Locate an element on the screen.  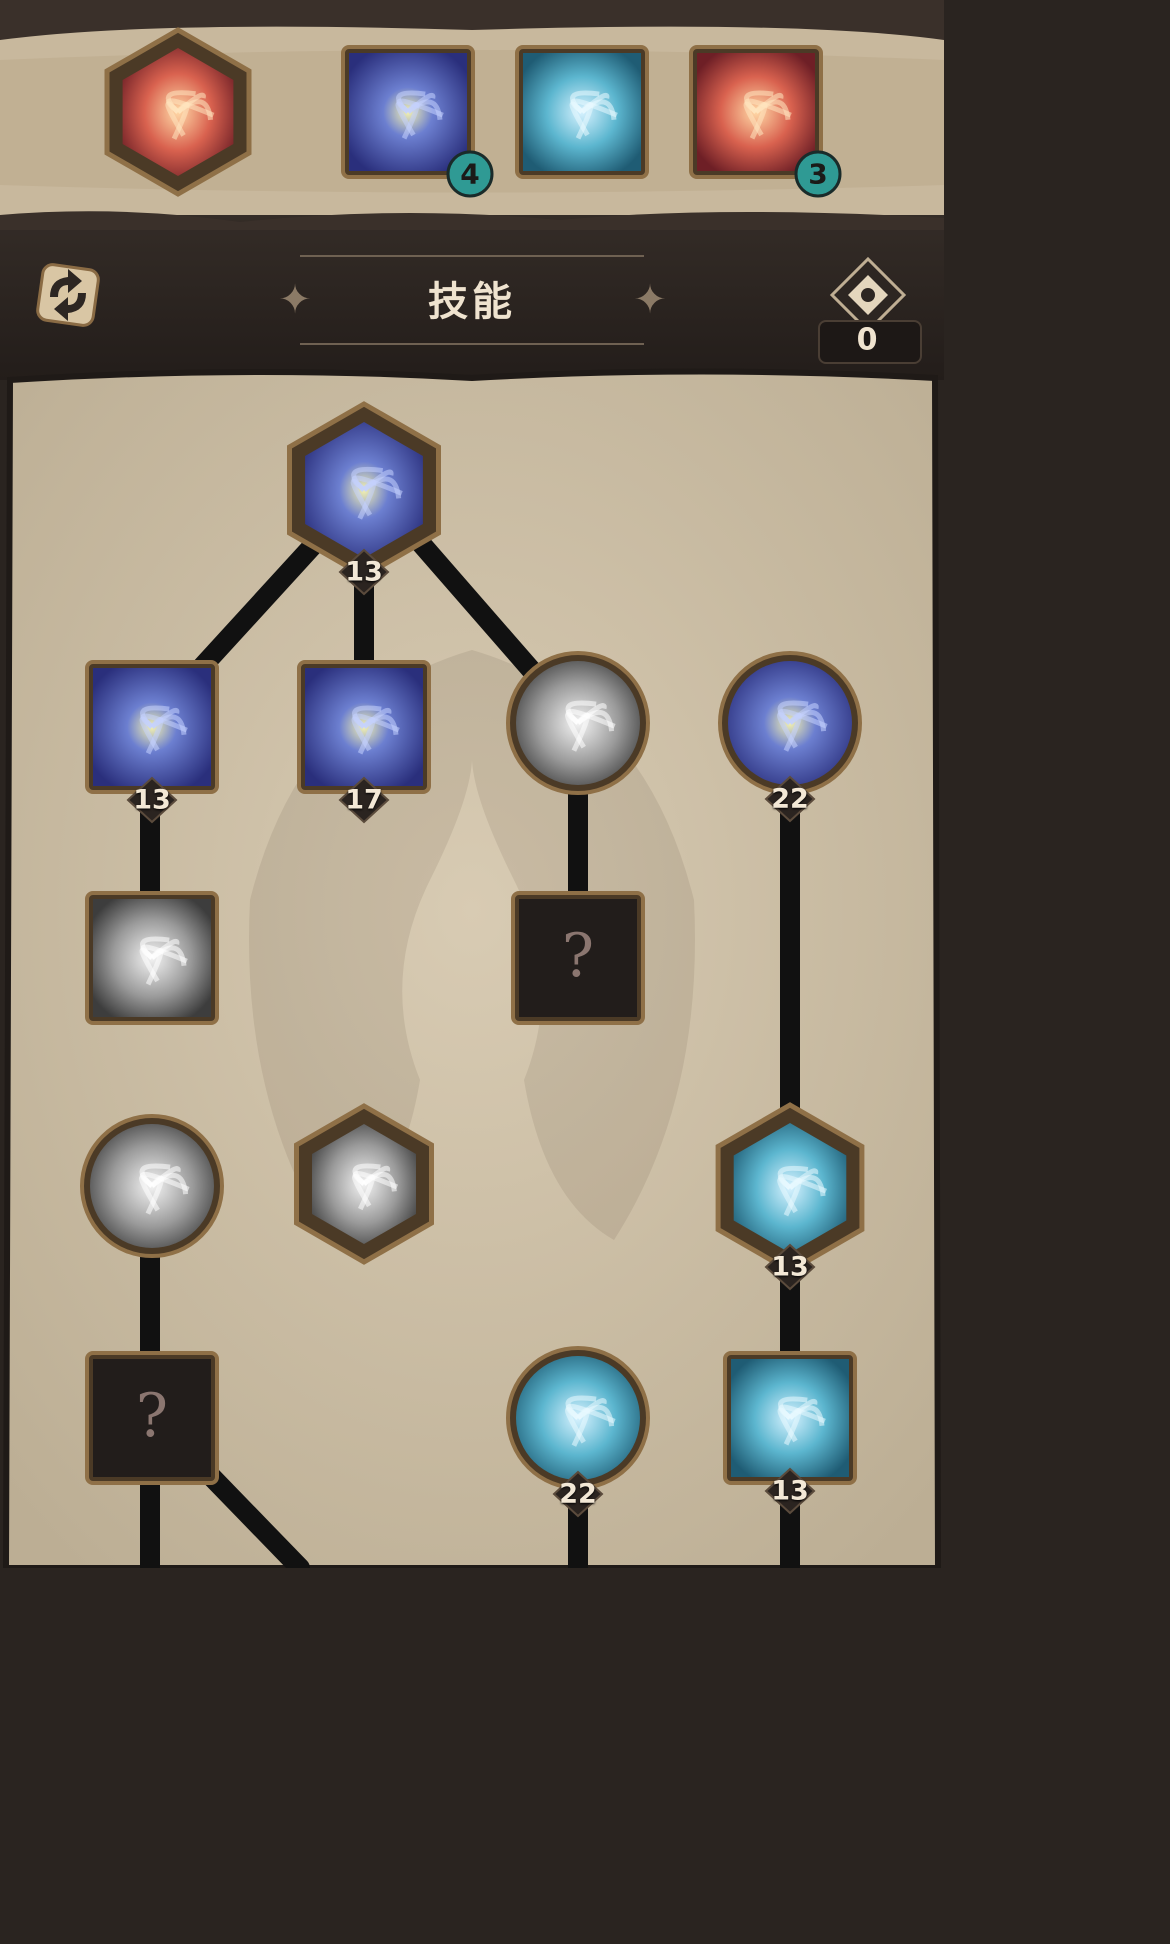
skill-node-locked-1: ? is located at coordinates (578, 958).